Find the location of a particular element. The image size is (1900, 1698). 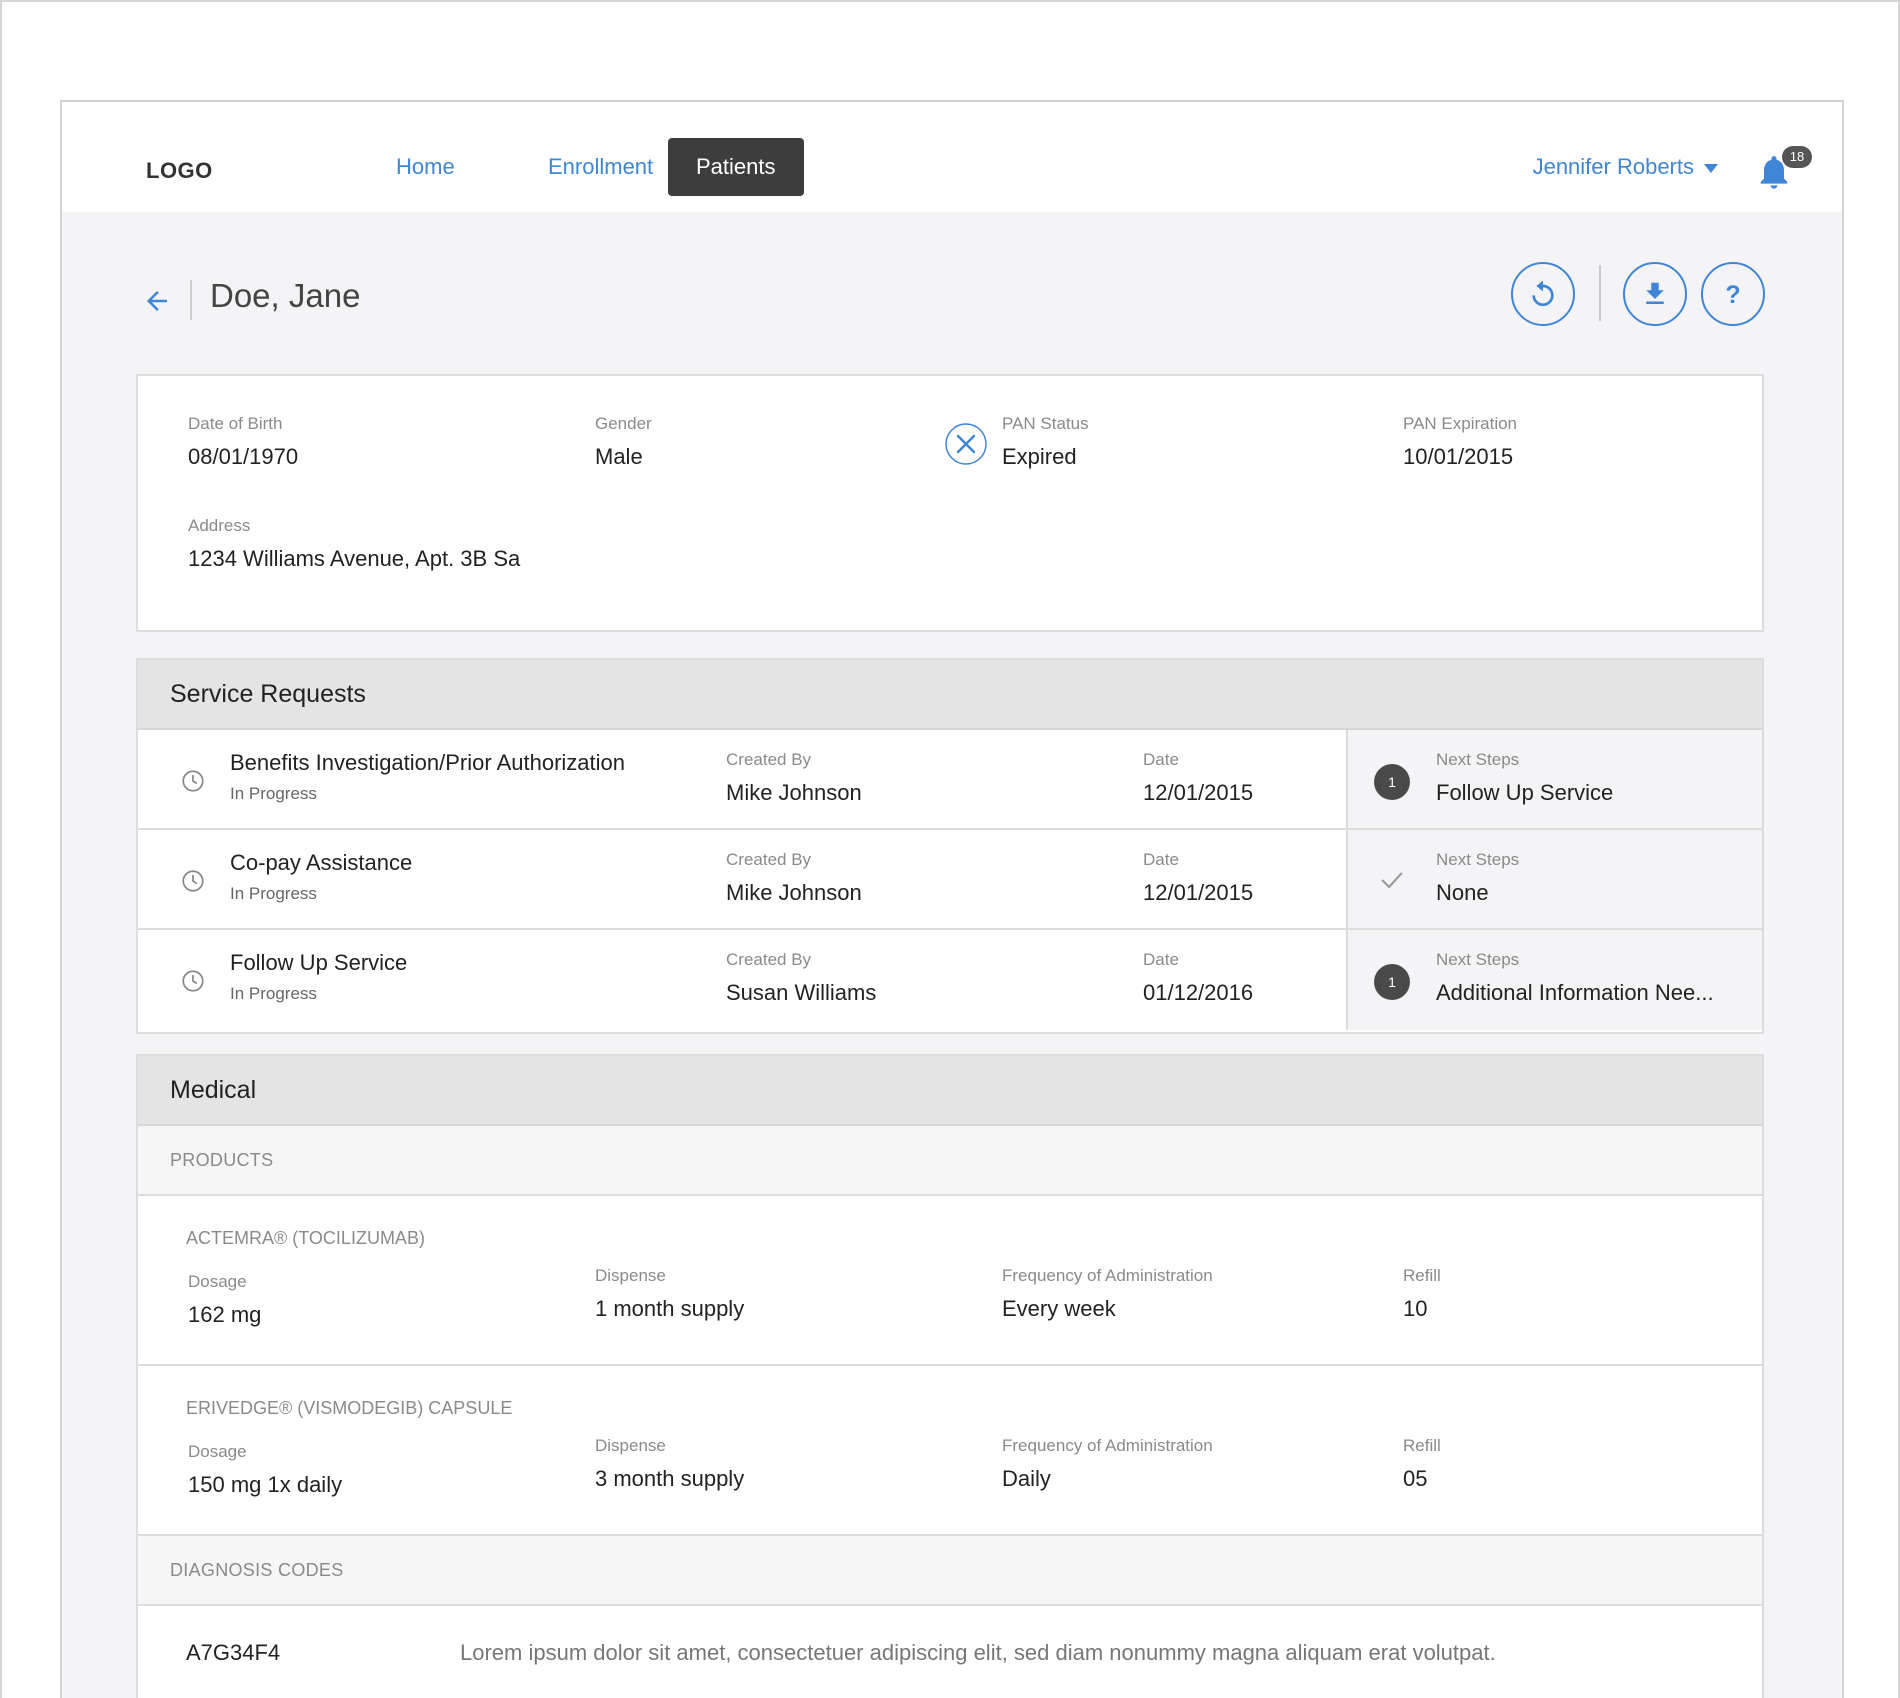

gender-value: Male is located at coordinates (619, 456).